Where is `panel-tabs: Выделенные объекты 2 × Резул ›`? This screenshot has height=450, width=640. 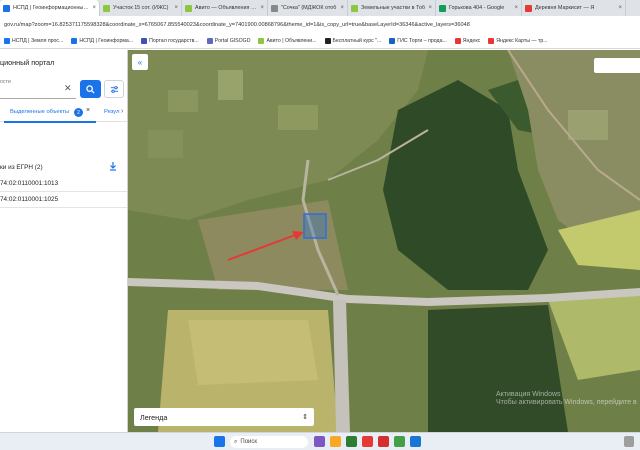 panel-tabs: Выделенные объекты 2 × Резул › is located at coordinates (63, 113).